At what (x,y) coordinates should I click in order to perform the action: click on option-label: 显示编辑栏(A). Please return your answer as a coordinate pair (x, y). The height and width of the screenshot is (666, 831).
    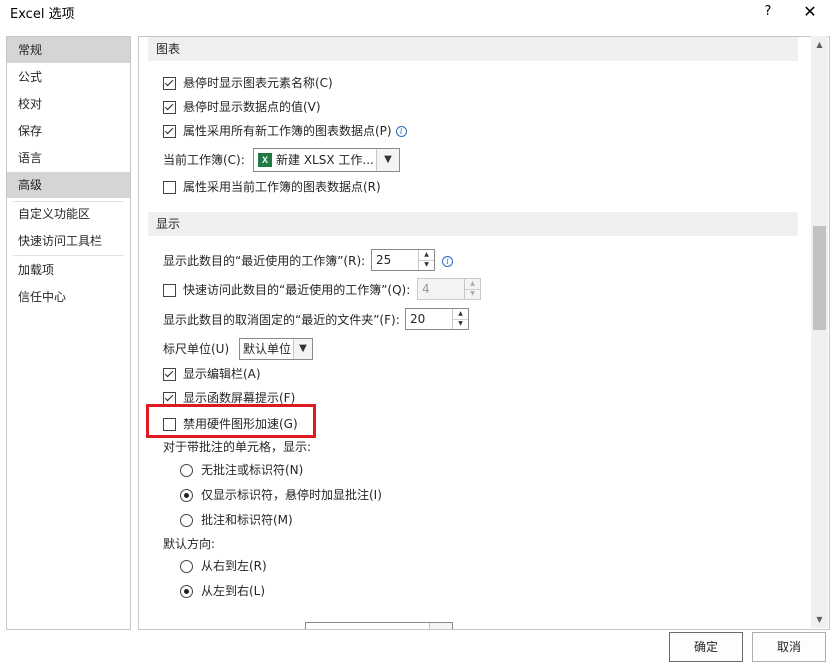
    Looking at the image, I should click on (222, 374).